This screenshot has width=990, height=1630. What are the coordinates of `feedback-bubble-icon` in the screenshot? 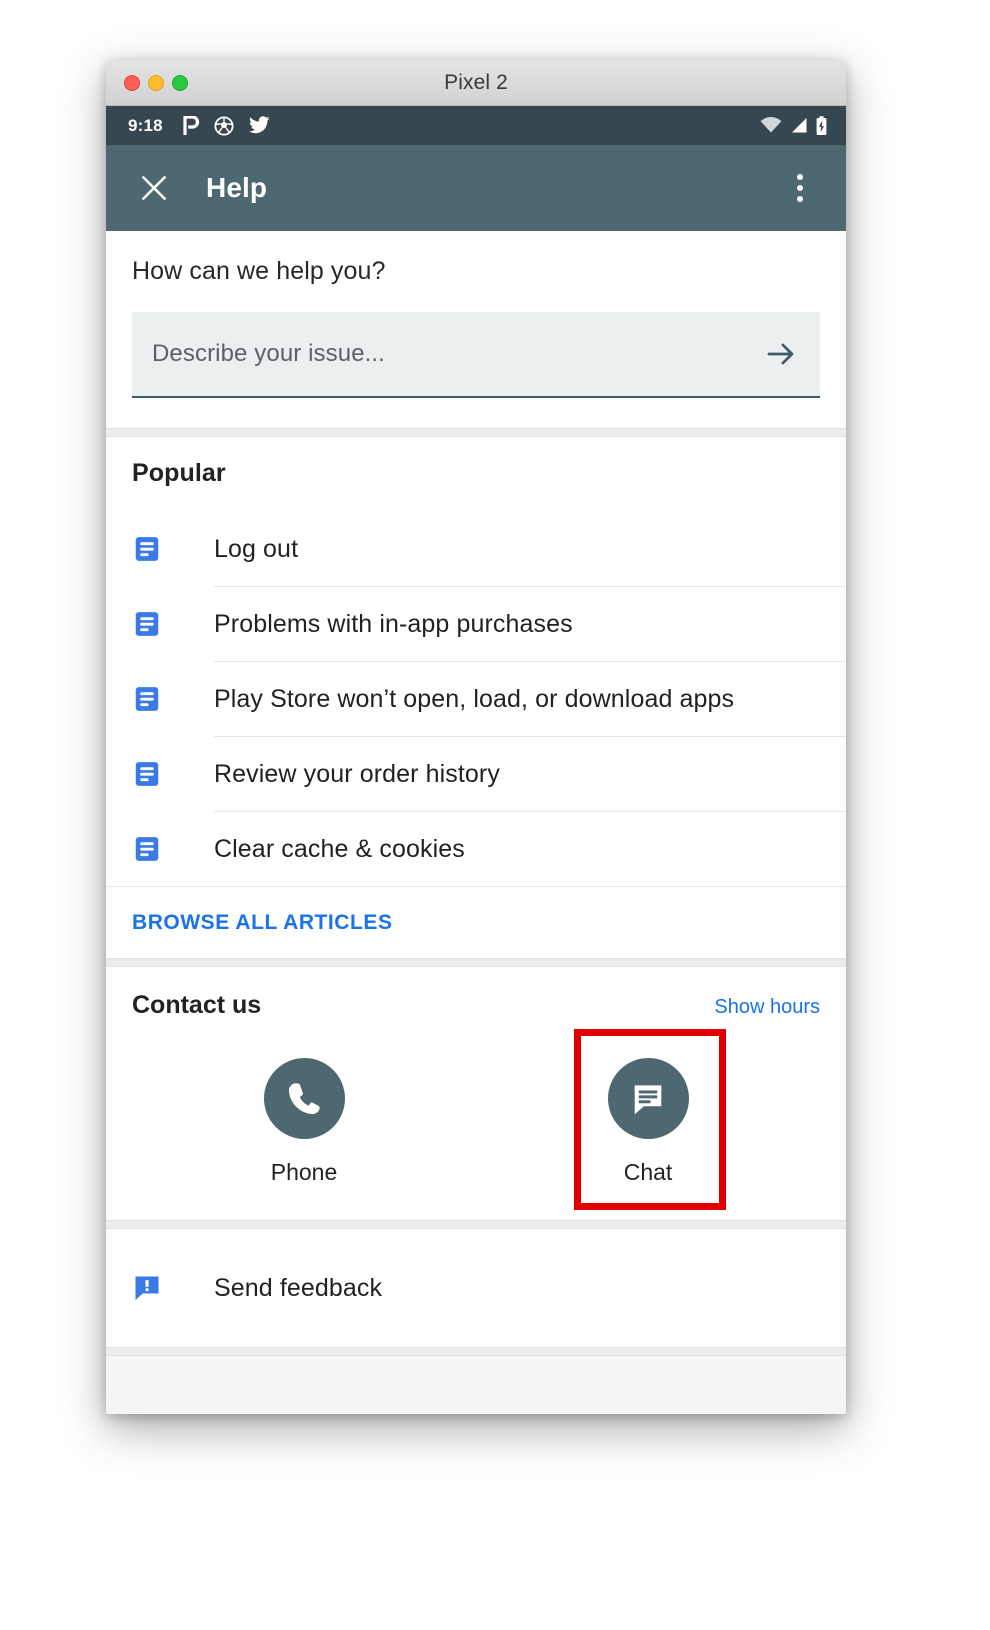 It's located at (149, 1288).